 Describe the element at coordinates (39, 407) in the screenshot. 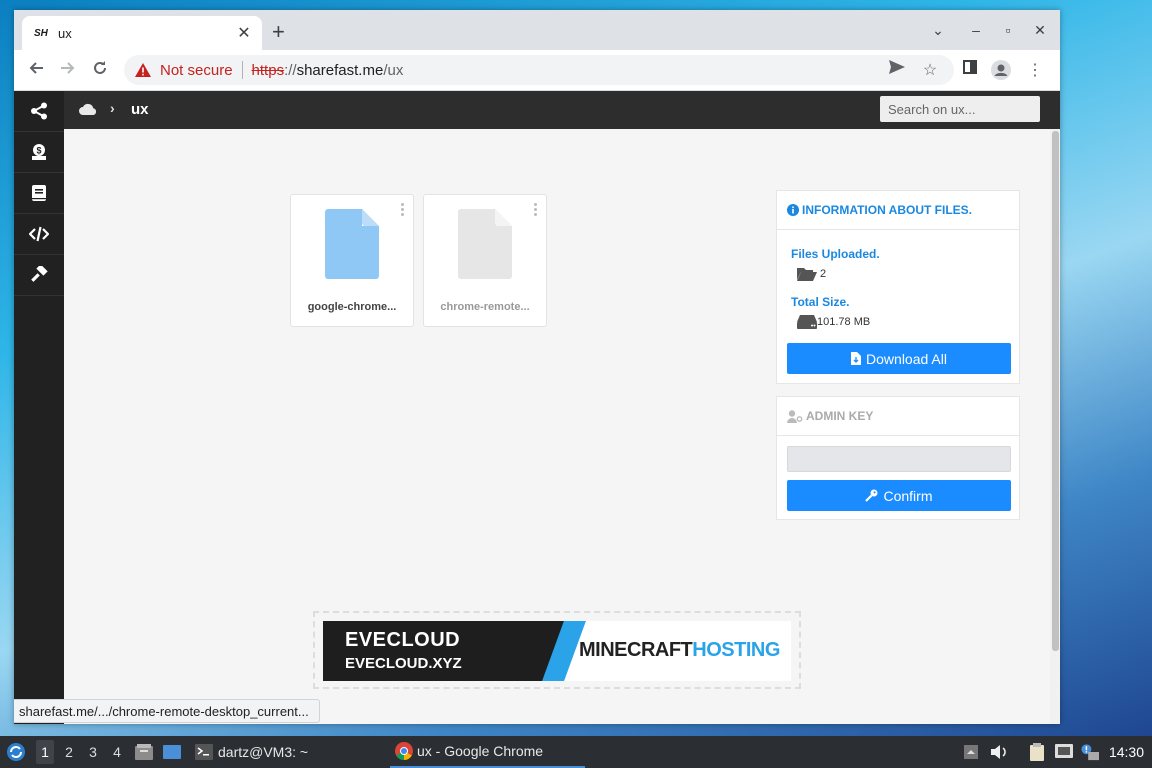

I see `sidebar: $` at that location.